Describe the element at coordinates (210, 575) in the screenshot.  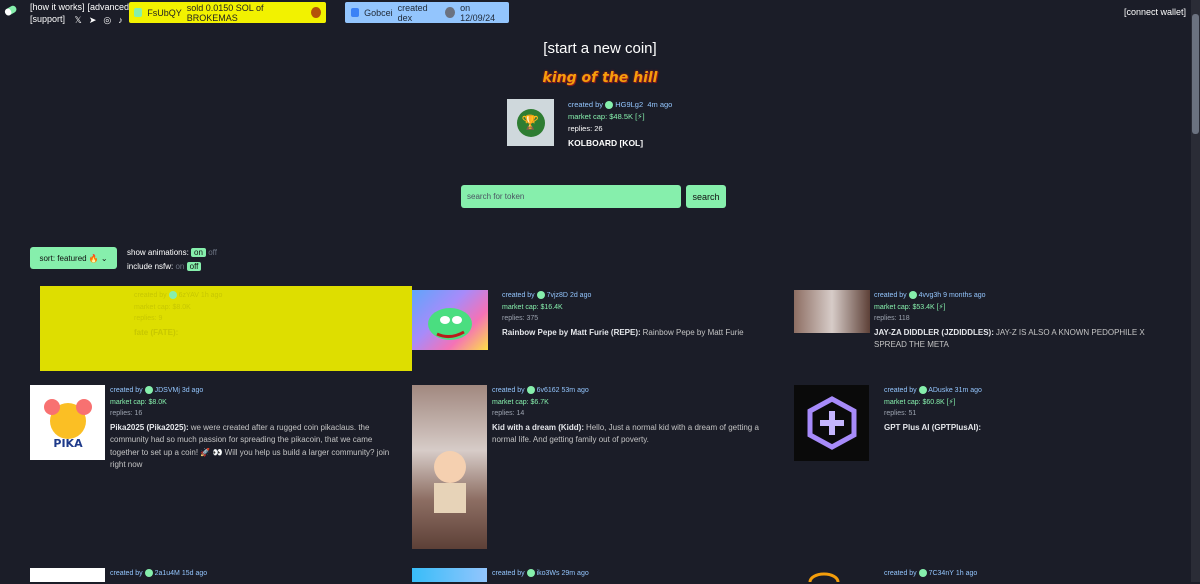
I see `coin-card: created by 2a1u4M 15d ago` at that location.